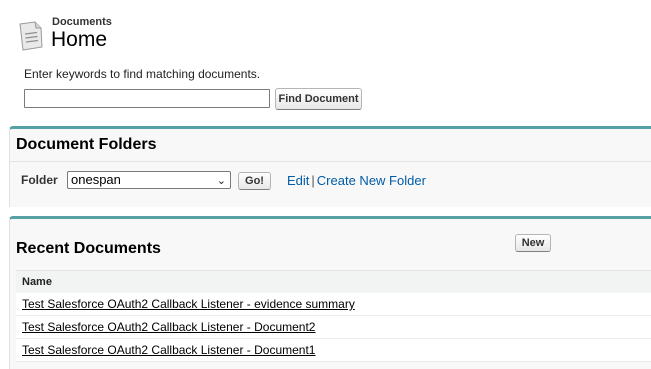 The width and height of the screenshot is (651, 369). Describe the element at coordinates (254, 181) in the screenshot. I see `go-button: Go!` at that location.